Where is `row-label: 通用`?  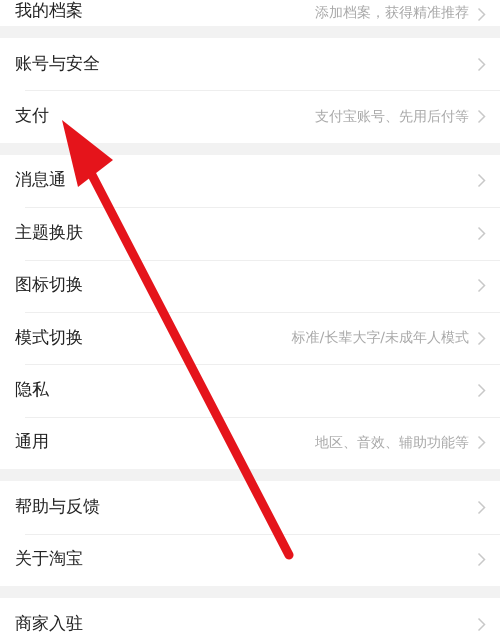 row-label: 通用 is located at coordinates (32, 443).